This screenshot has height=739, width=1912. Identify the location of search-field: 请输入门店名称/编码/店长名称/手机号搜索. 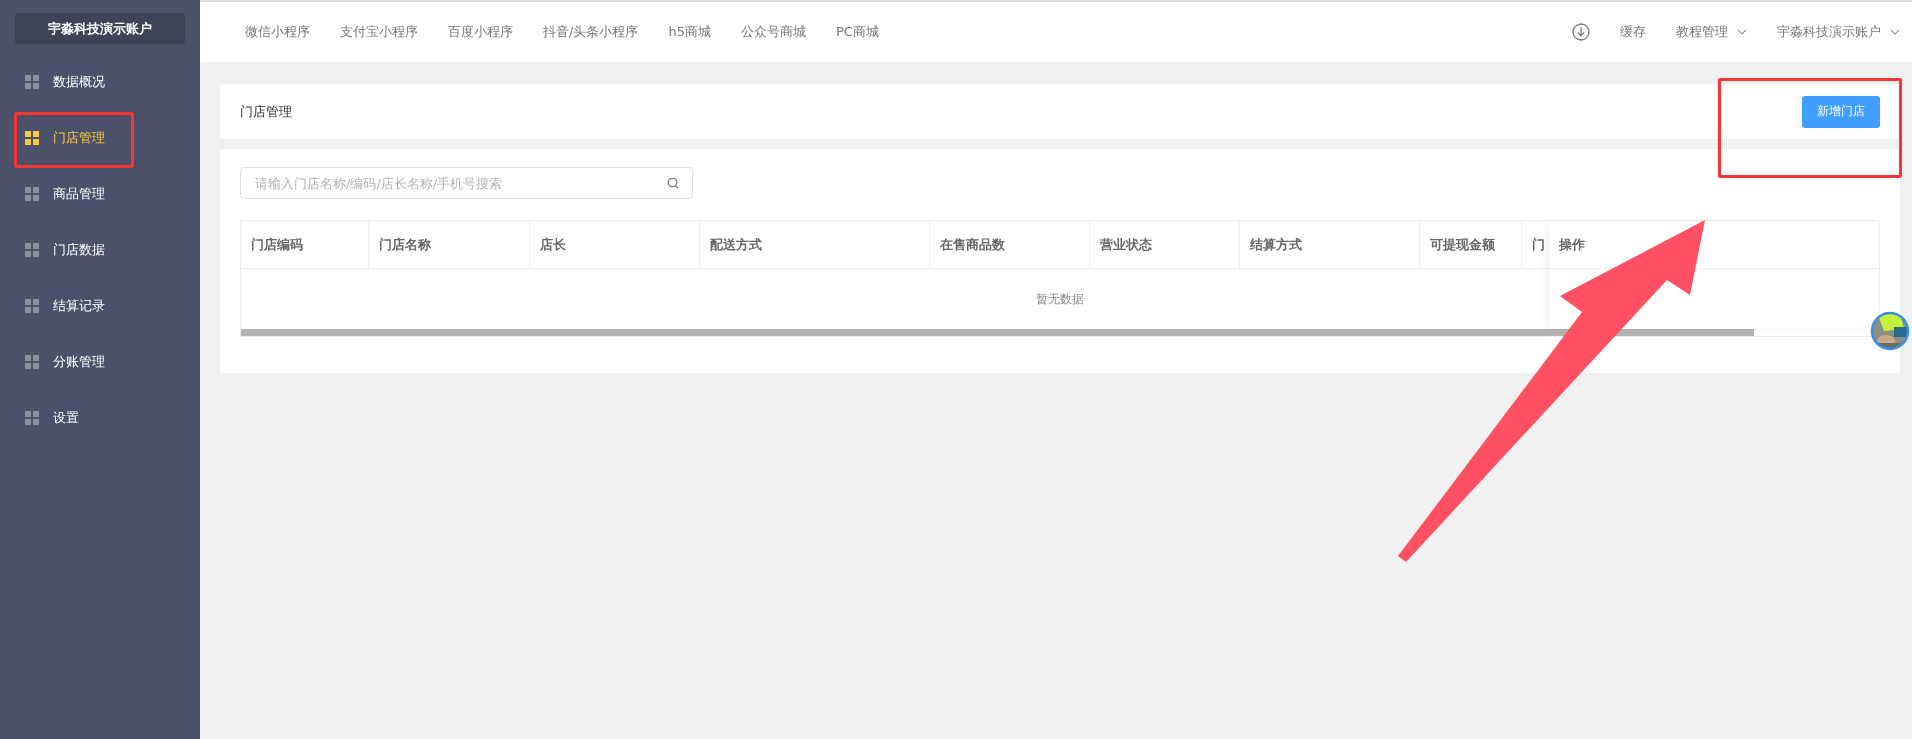
(466, 183).